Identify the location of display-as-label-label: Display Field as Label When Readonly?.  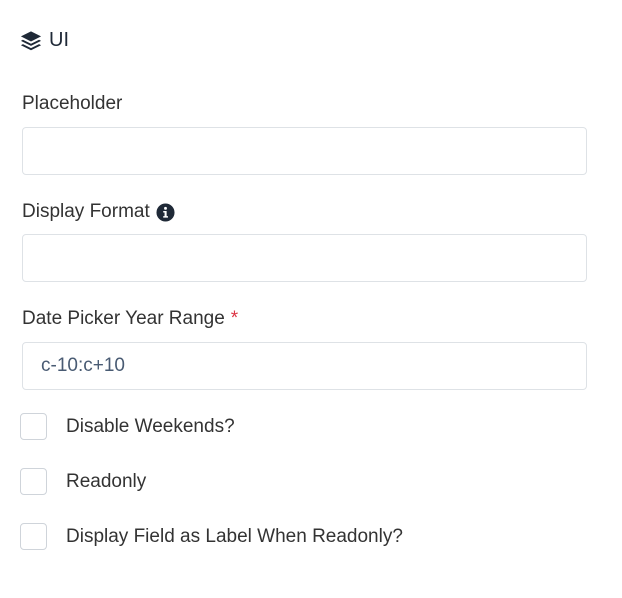
(234, 536).